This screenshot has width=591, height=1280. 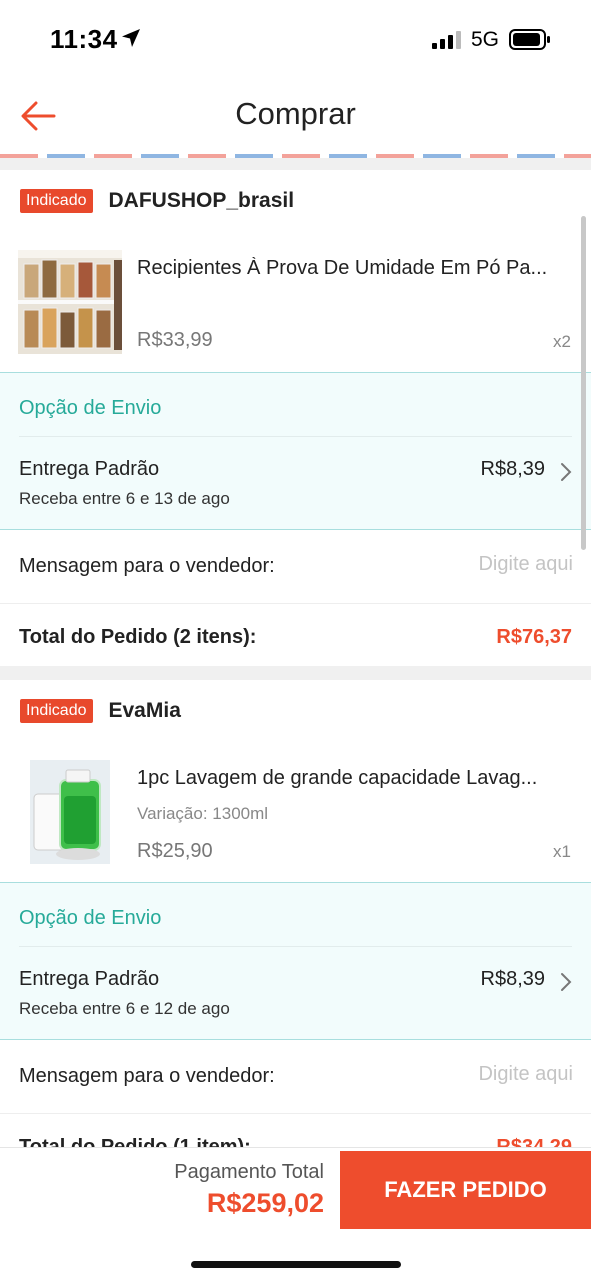 I want to click on status-bar: 11:34 5G, so click(x=295, y=38).